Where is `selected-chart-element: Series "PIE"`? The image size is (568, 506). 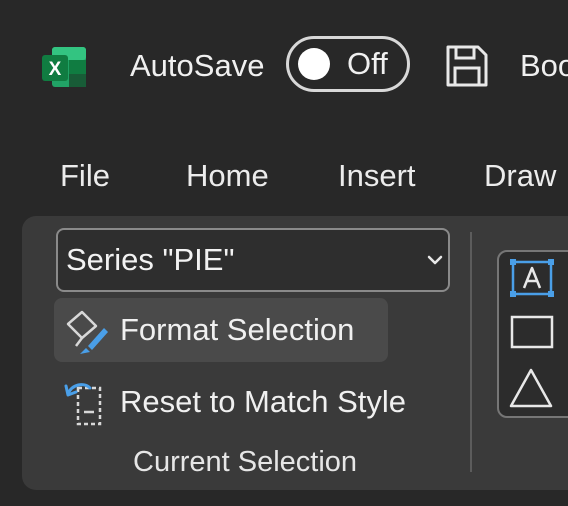
selected-chart-element: Series "PIE" is located at coordinates (150, 259).